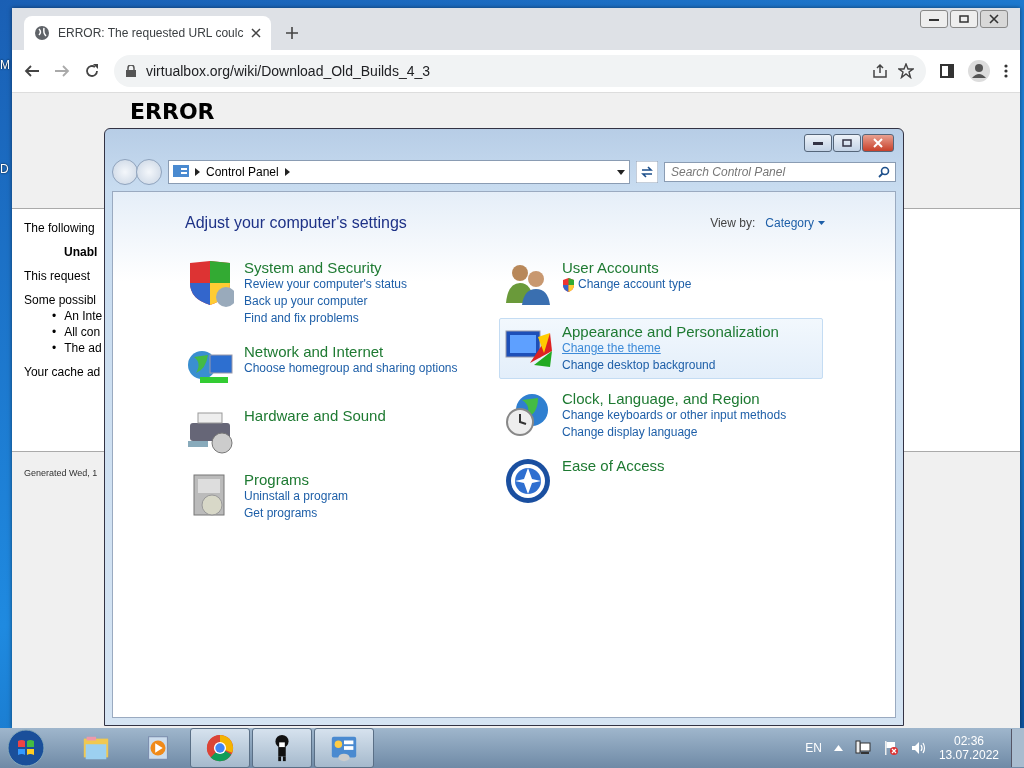 The width and height of the screenshot is (1024, 768). Describe the element at coordinates (838, 748) in the screenshot. I see `tray-expand-icon` at that location.